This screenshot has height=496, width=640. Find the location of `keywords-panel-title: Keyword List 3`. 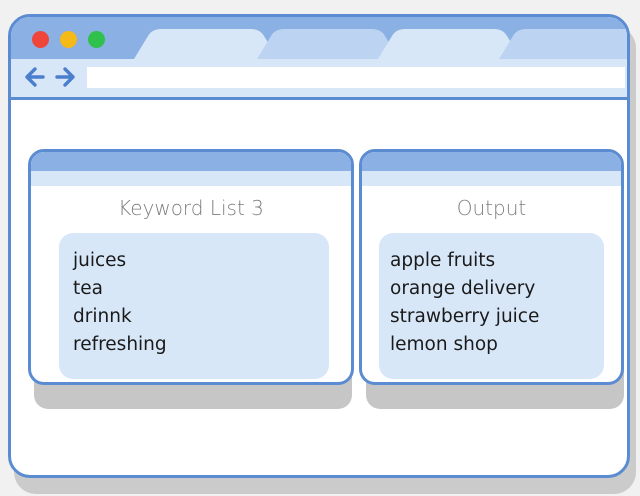

keywords-panel-title: Keyword List 3 is located at coordinates (191, 208).